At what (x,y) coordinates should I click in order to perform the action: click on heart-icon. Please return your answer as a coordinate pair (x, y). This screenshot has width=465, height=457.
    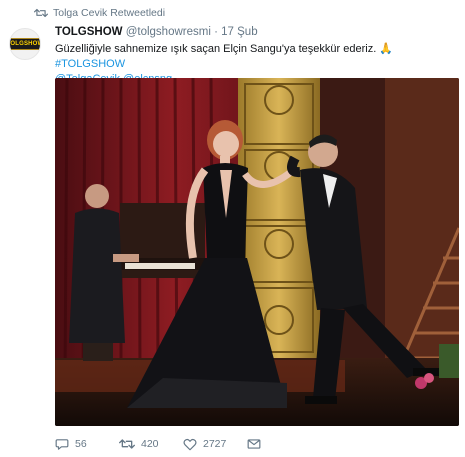
    Looking at the image, I should click on (190, 444).